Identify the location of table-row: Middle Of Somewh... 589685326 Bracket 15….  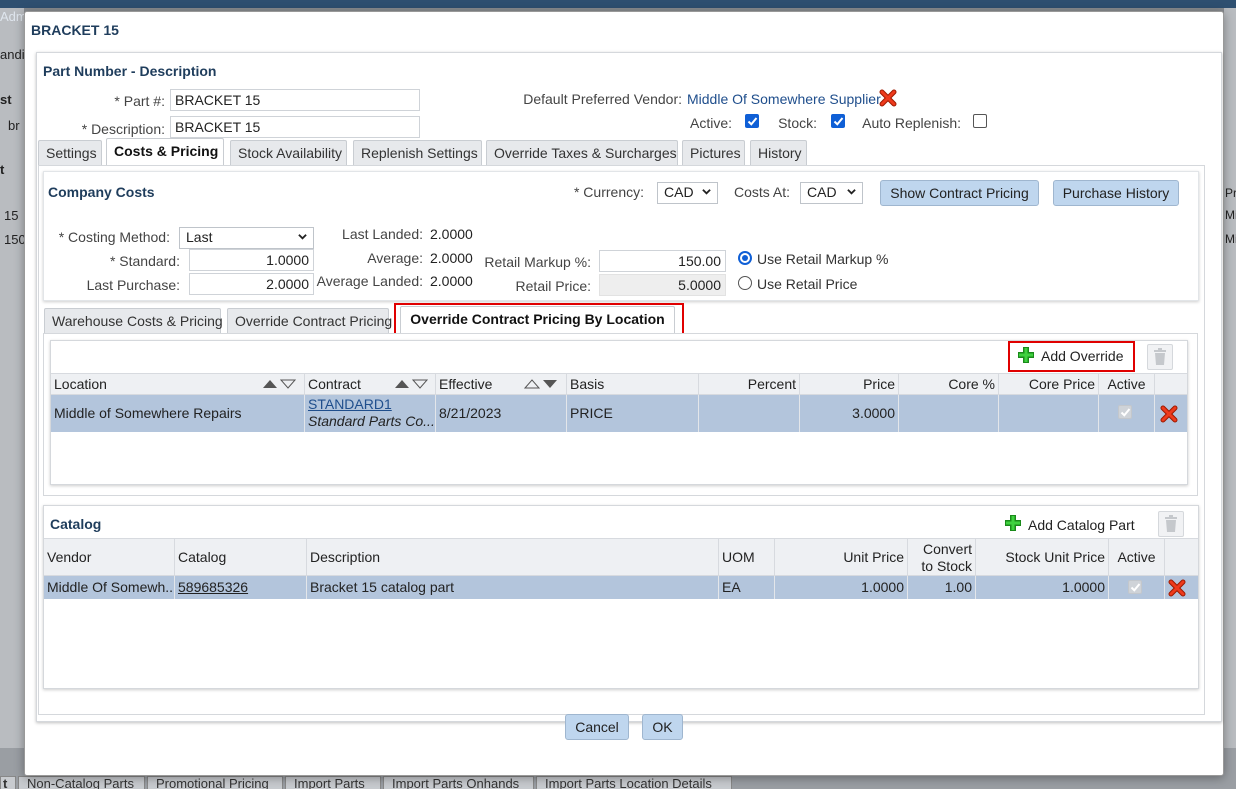
(621, 587).